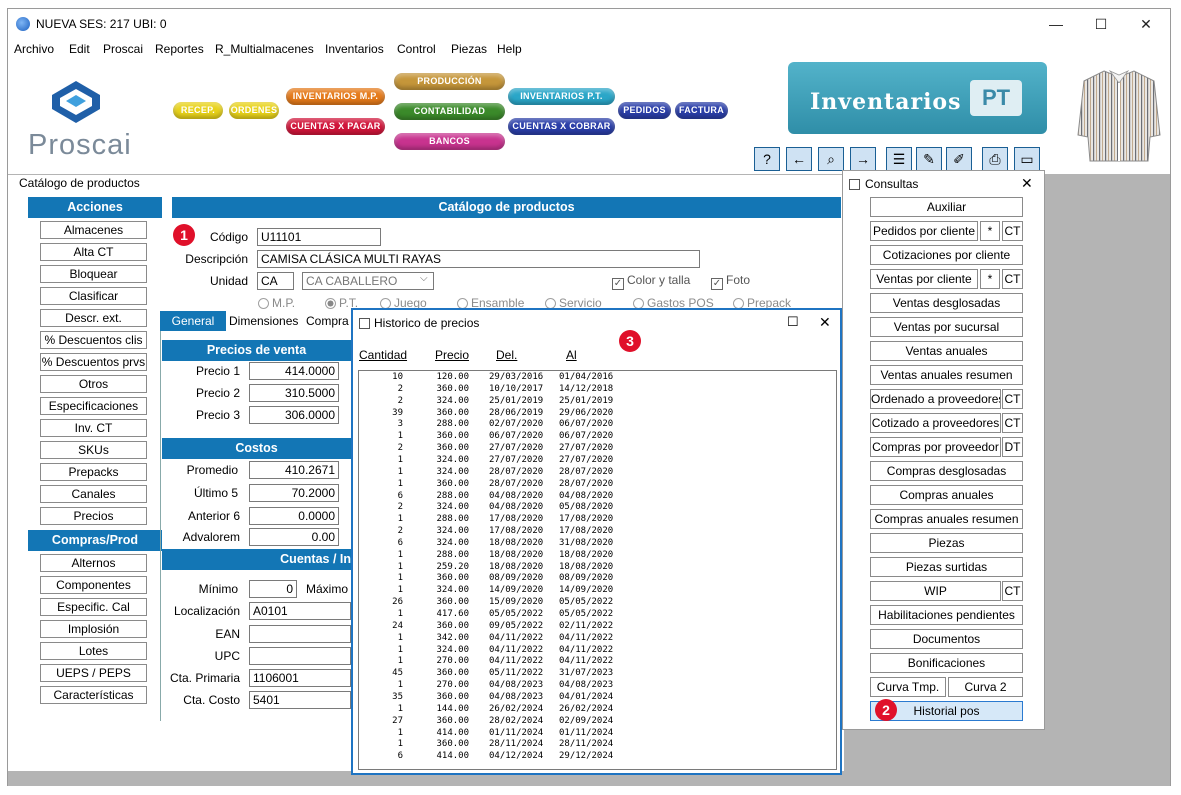  I want to click on table-row: 1 360.00 28/11/2024 28/11/2024, so click(597, 744).